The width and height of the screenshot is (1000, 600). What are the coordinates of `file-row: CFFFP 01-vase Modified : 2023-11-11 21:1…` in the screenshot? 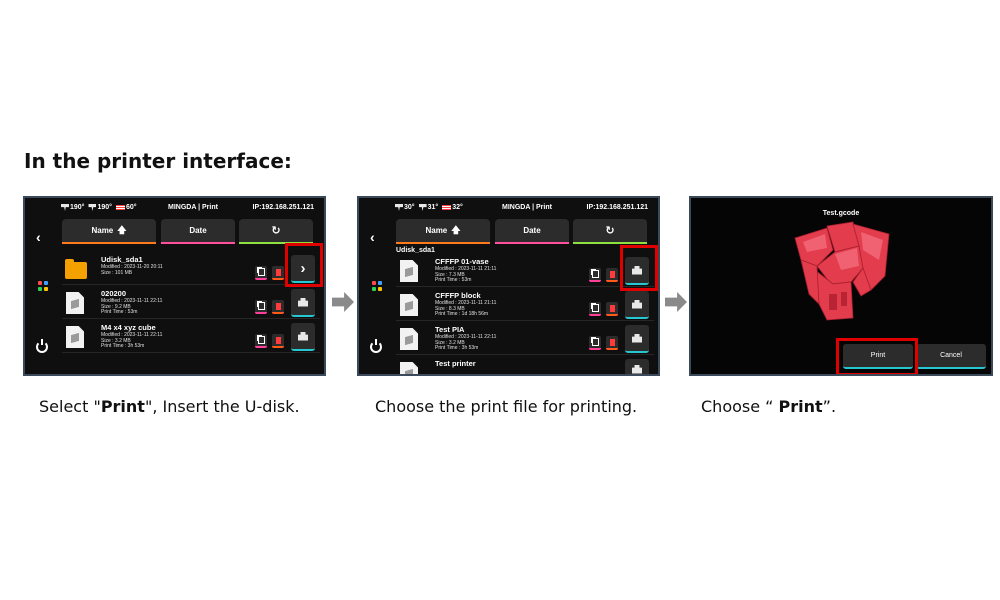 It's located at (525, 271).